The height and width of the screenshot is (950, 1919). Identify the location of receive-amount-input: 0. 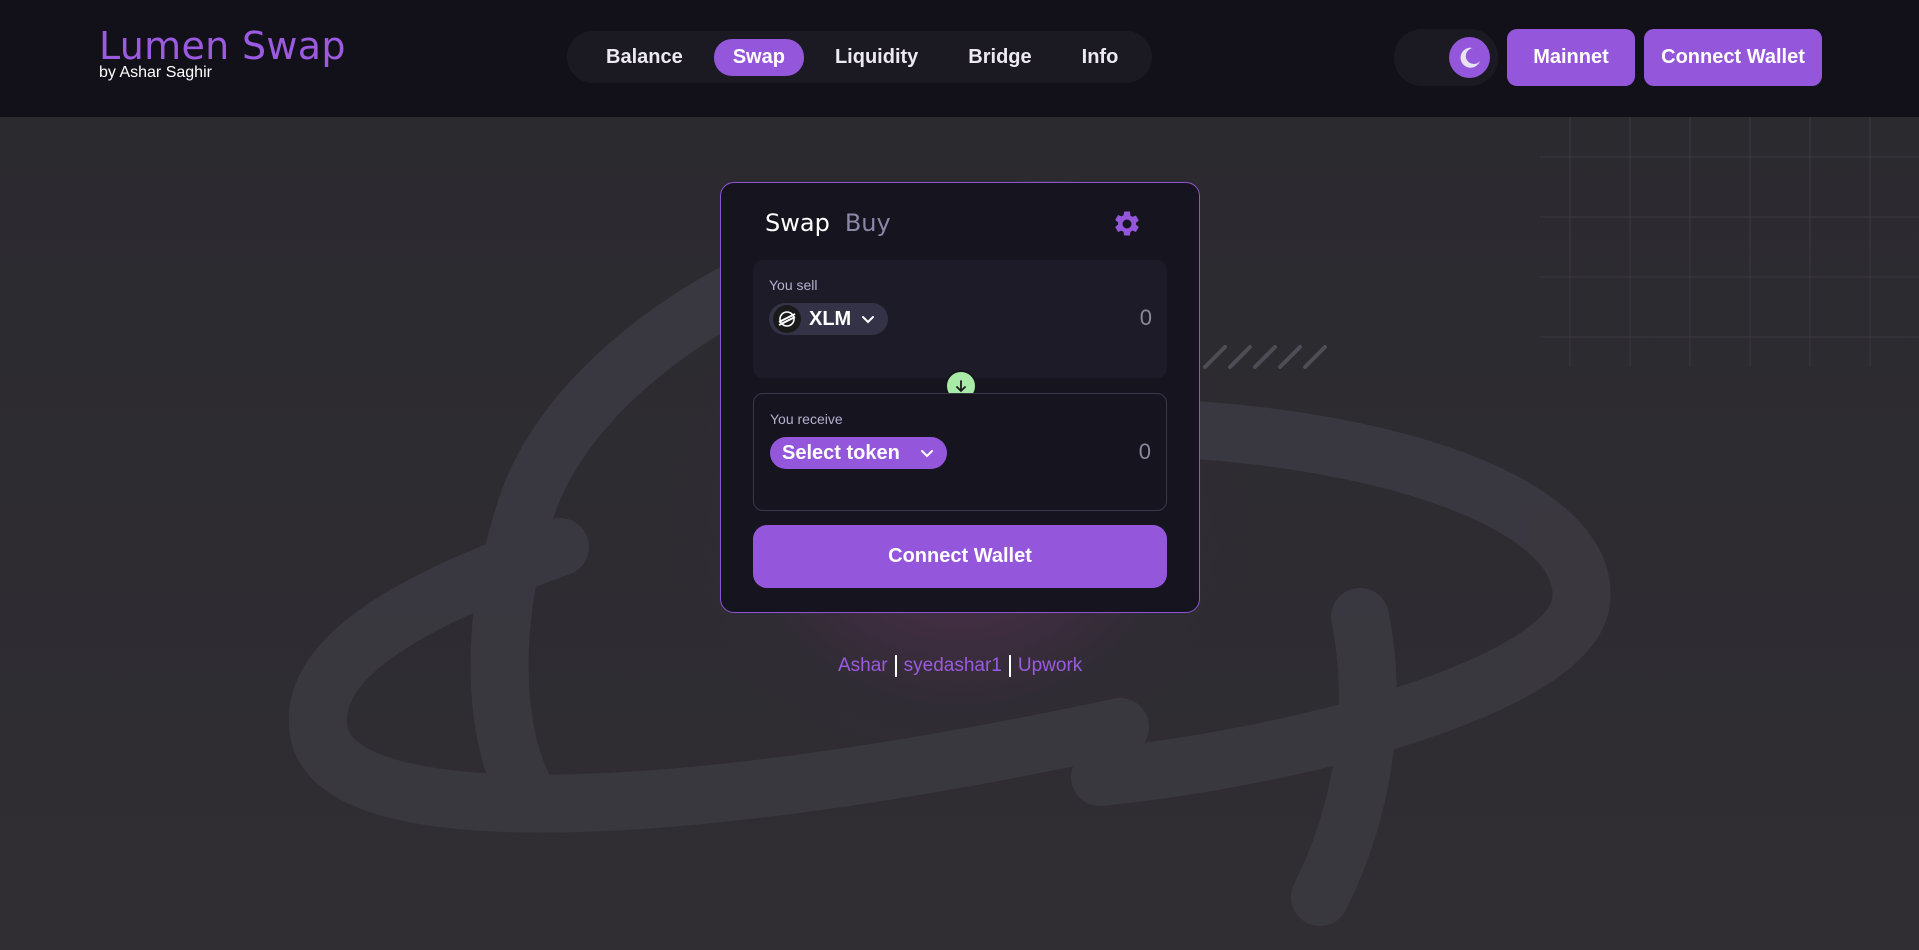
(1145, 452).